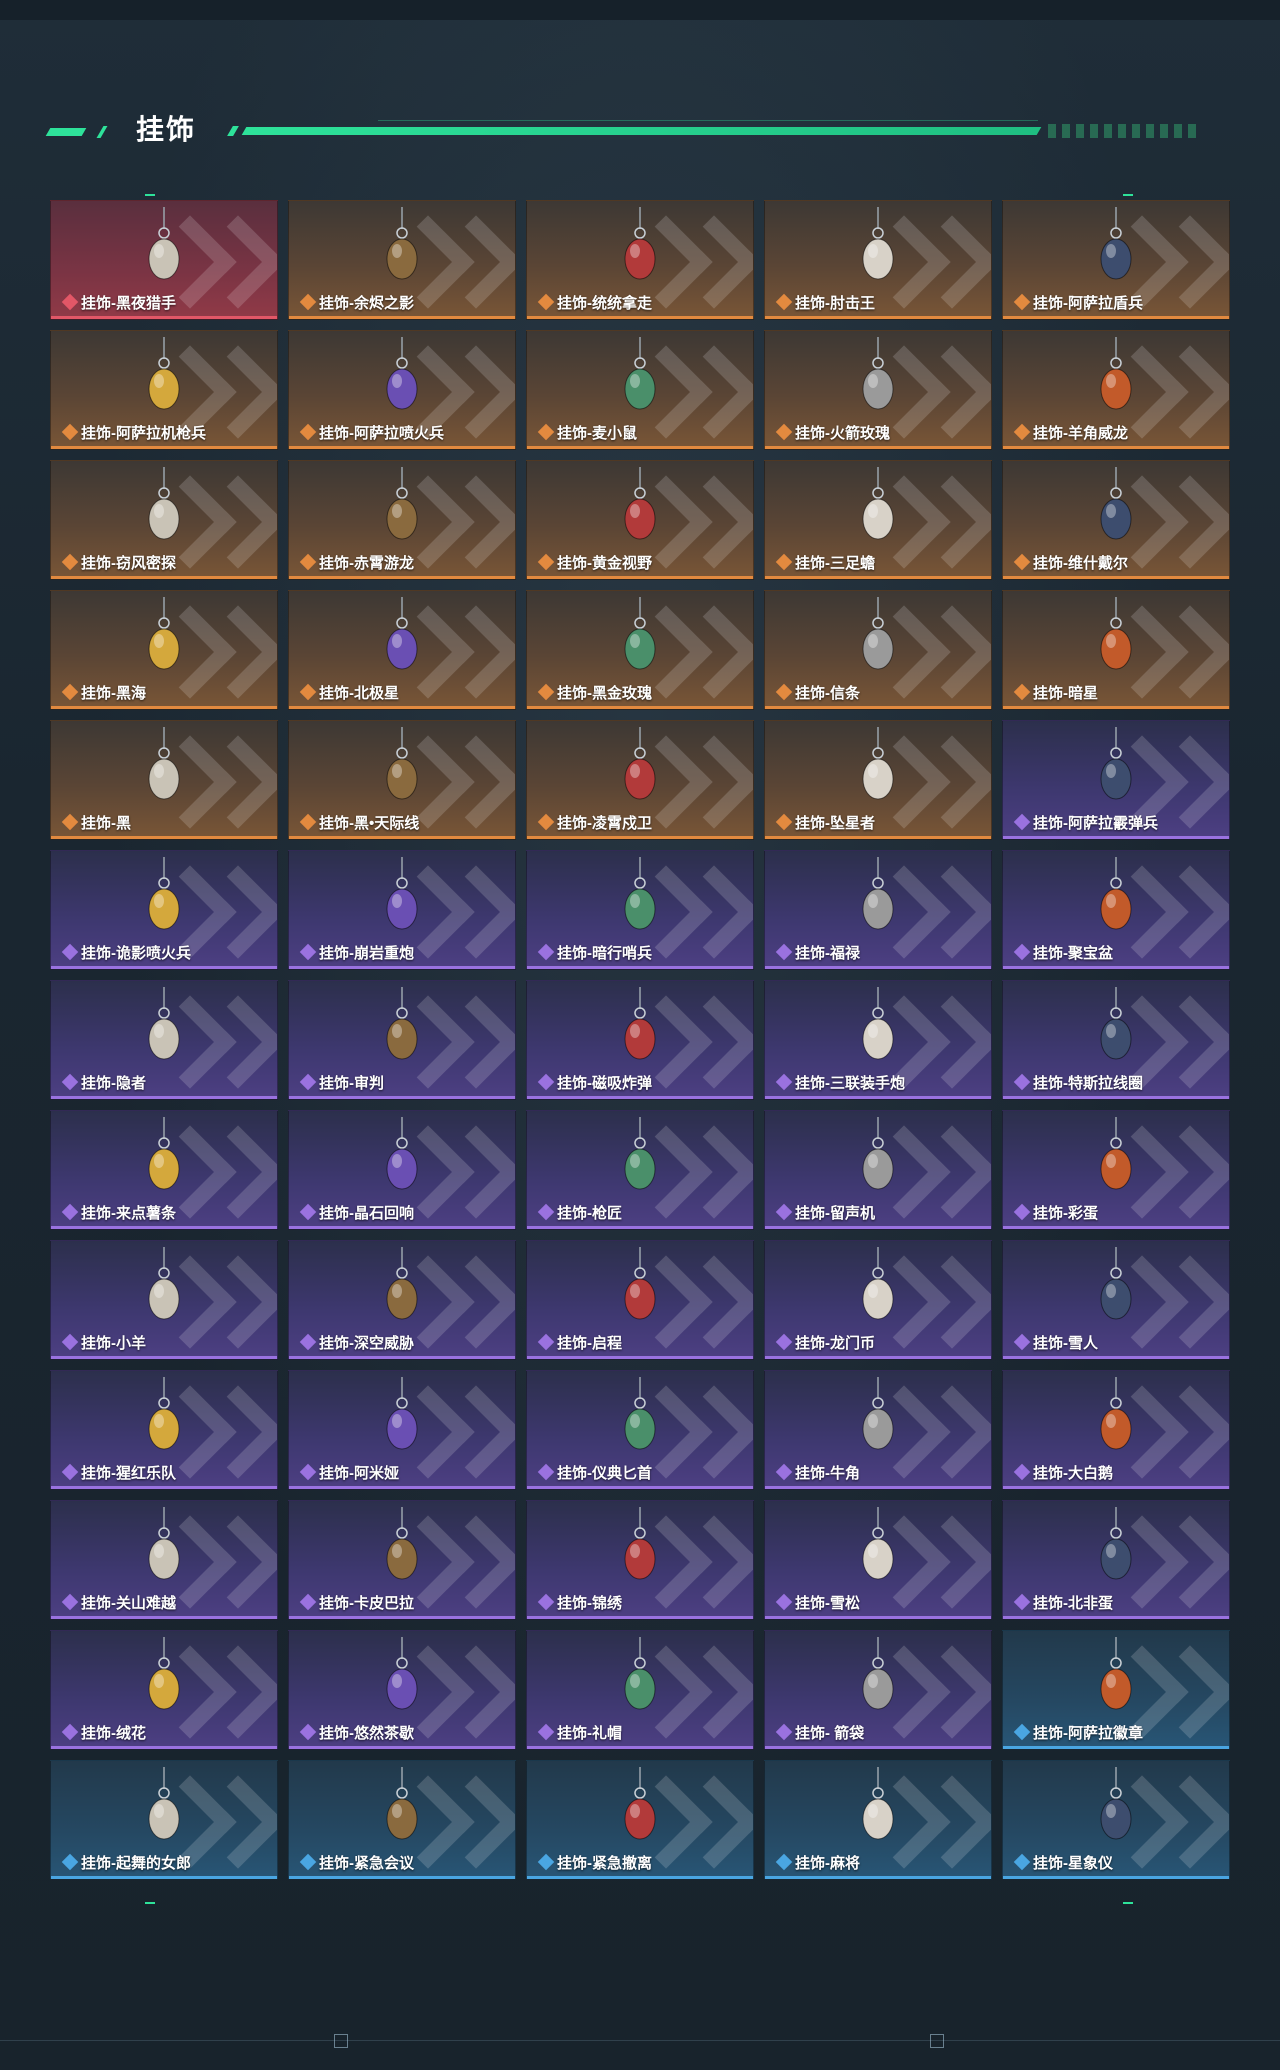 This screenshot has height=2070, width=1280. I want to click on charm-card: 挂饰-坠星者, so click(878, 780).